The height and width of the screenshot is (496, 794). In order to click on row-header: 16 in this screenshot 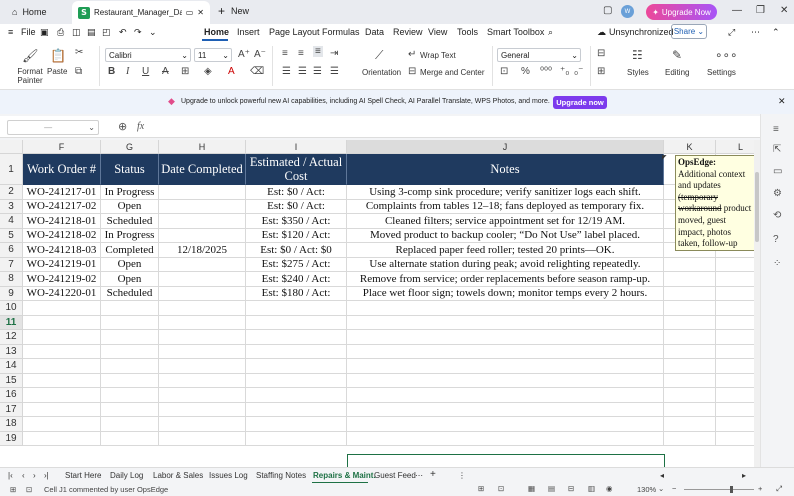, I will do `click(11, 395)`.